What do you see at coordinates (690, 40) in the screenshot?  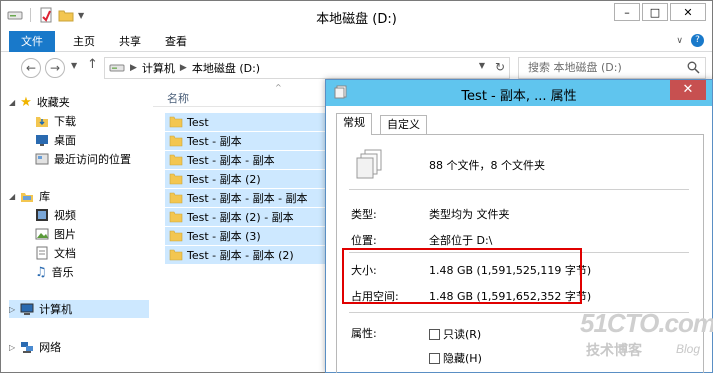 I see `ribbon-right: ∨ ?` at bounding box center [690, 40].